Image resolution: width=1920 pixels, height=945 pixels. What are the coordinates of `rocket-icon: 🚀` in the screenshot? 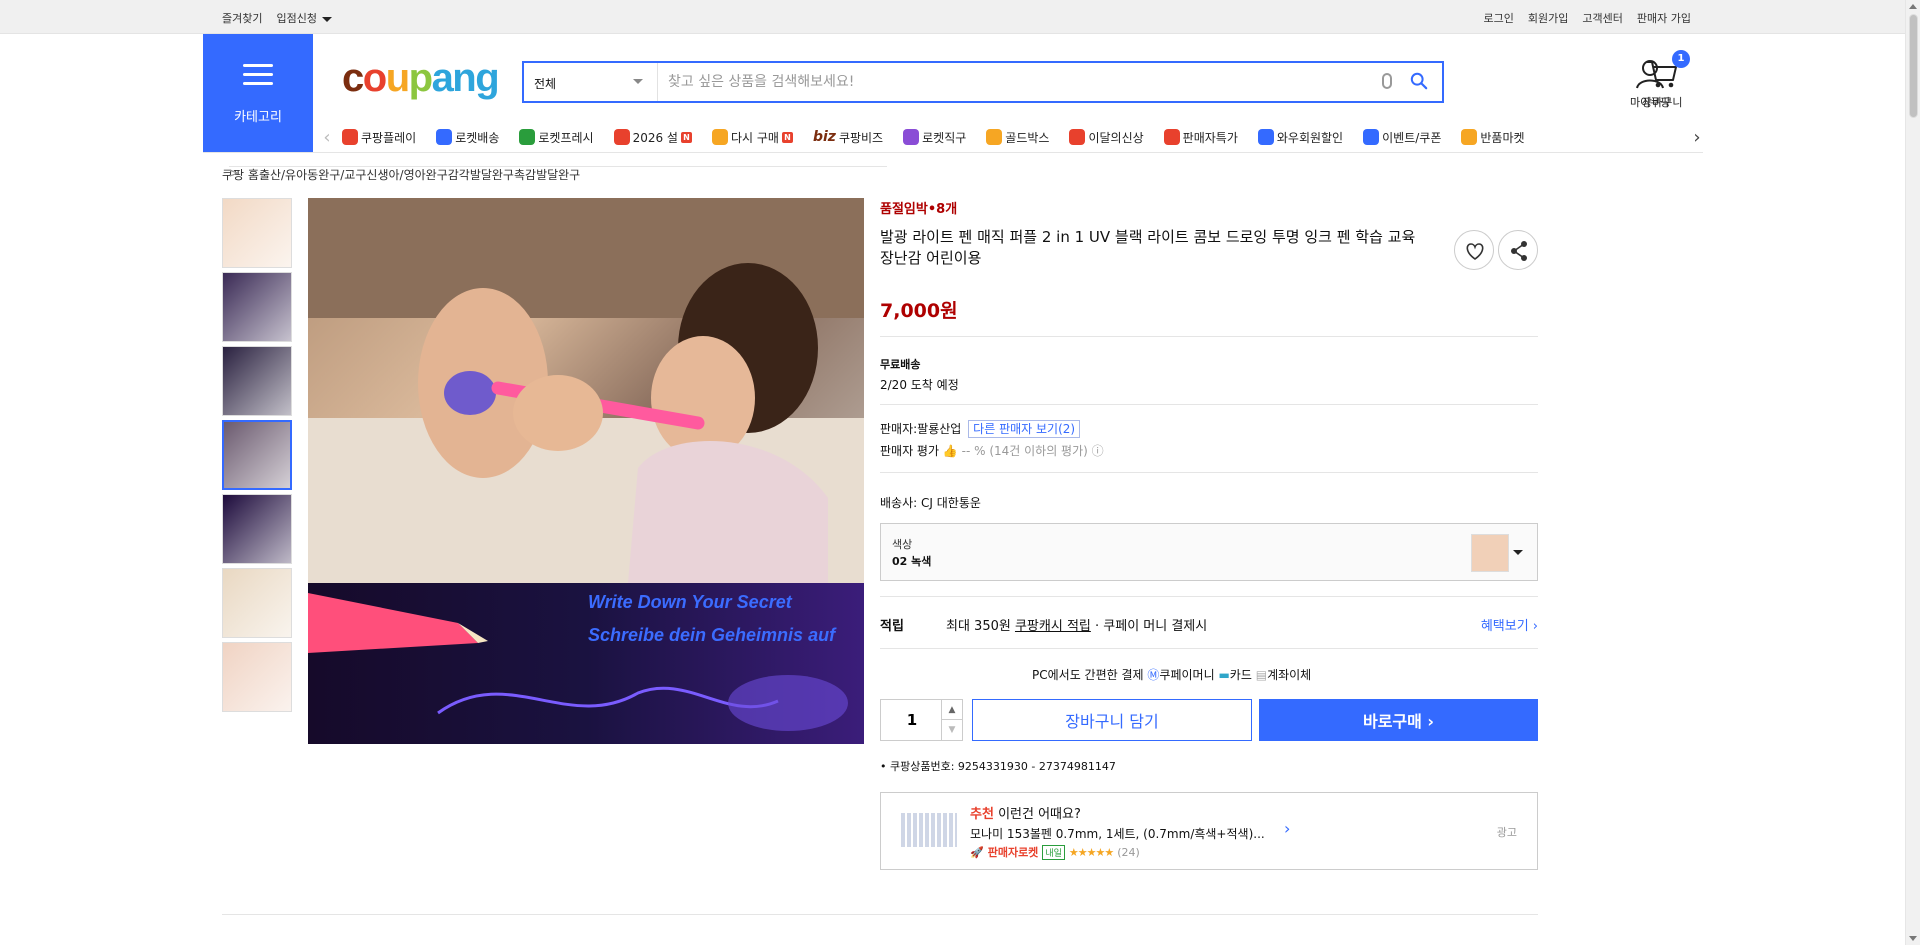 It's located at (977, 852).